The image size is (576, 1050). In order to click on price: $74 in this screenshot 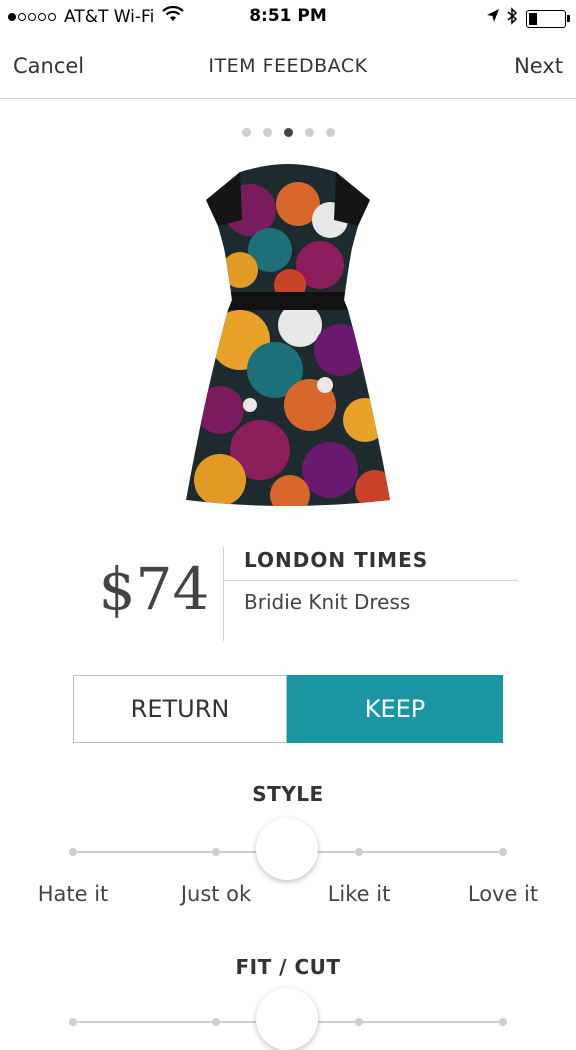, I will do `click(154, 589)`.